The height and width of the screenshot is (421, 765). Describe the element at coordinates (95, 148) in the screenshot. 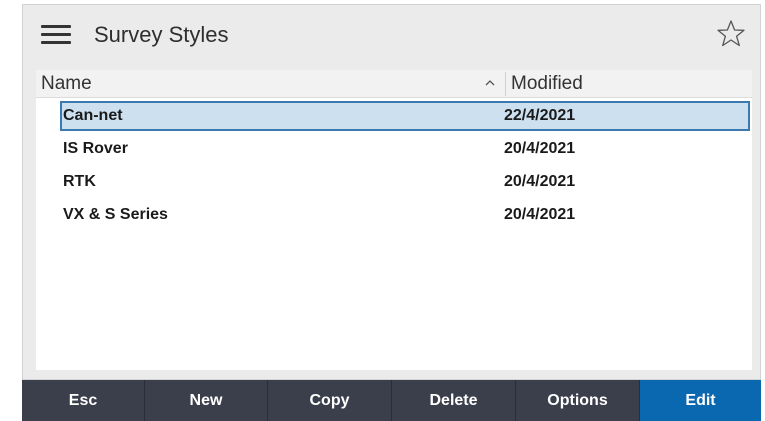

I see `row-name: IS Rover` at that location.